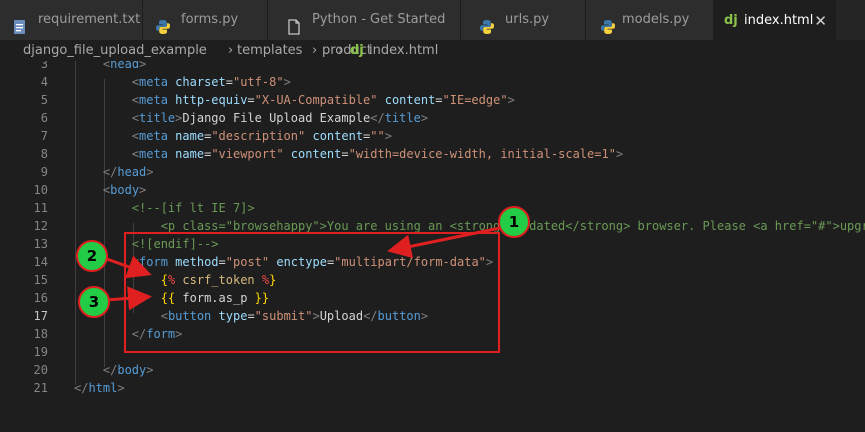 This screenshot has height=432, width=865. What do you see at coordinates (92, 256) in the screenshot?
I see `annotation-badge-2: 2` at bounding box center [92, 256].